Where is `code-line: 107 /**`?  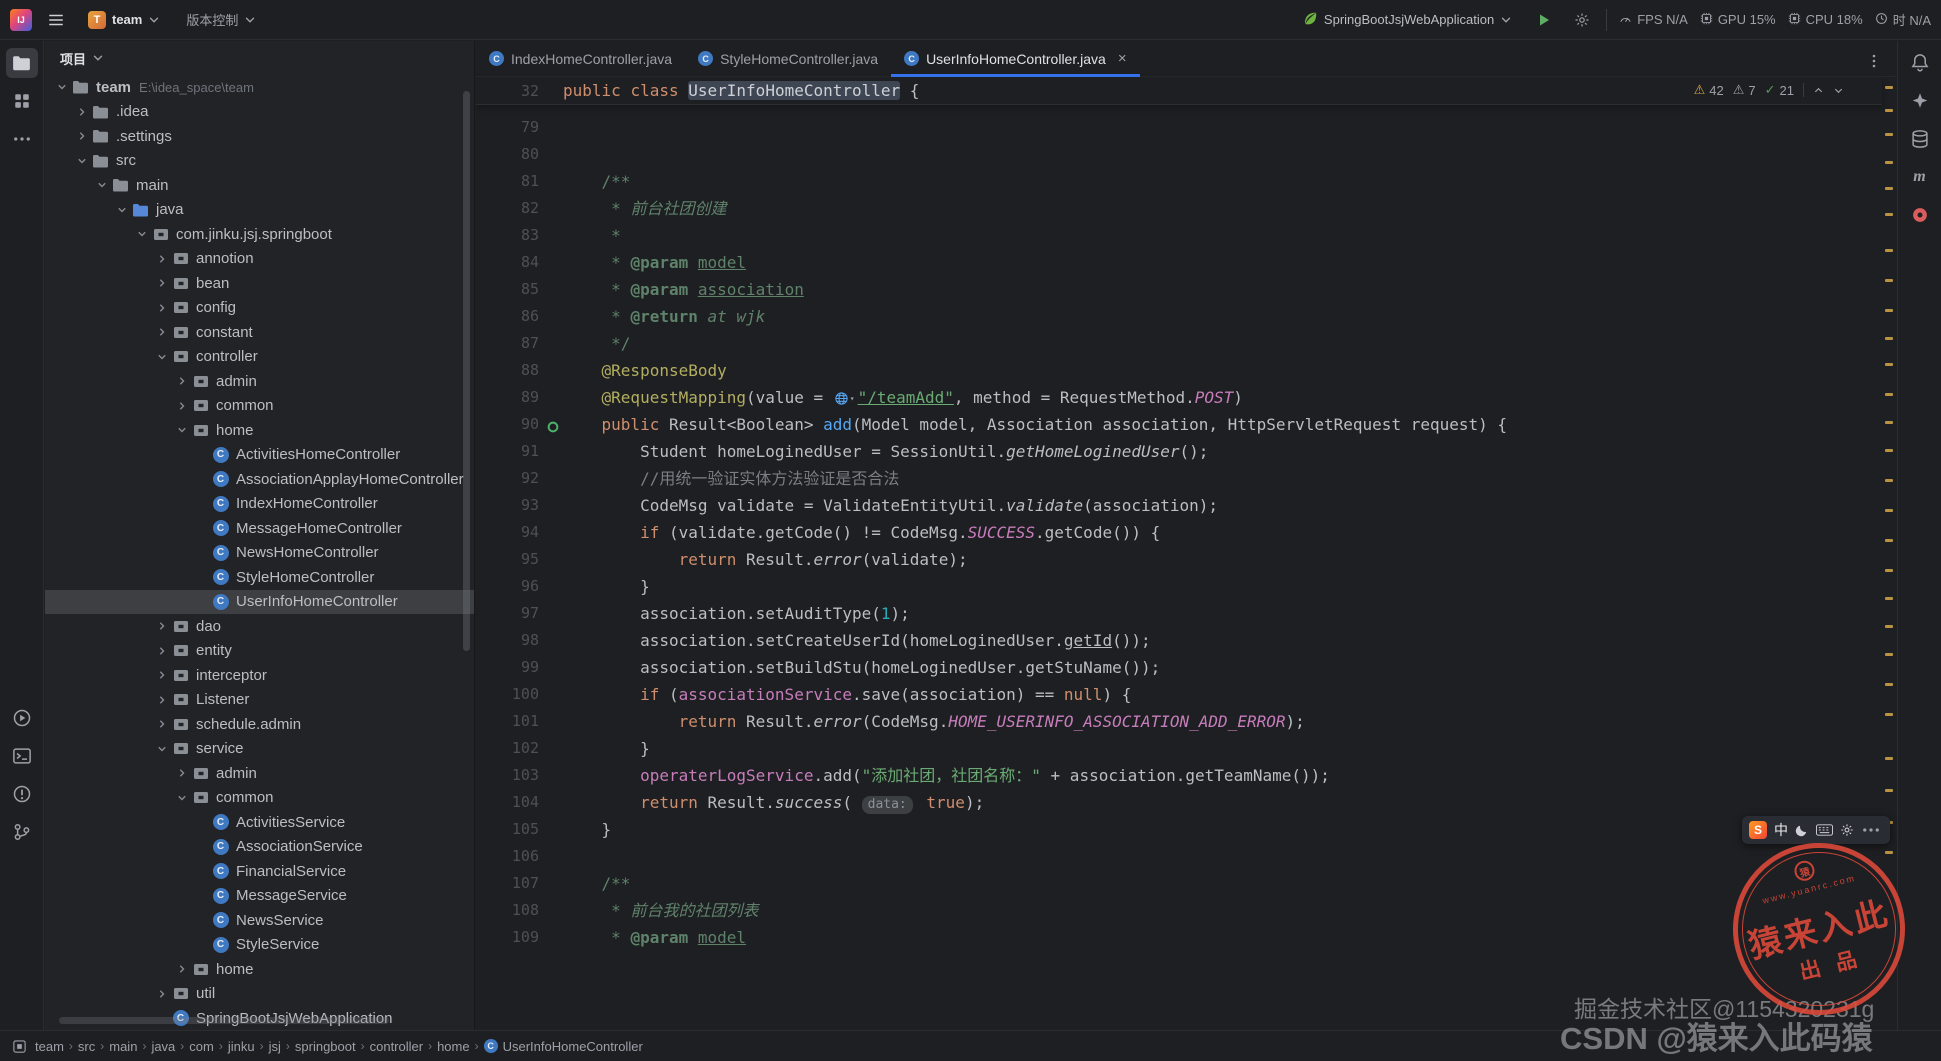
code-line: 107 /** is located at coordinates (1179, 883).